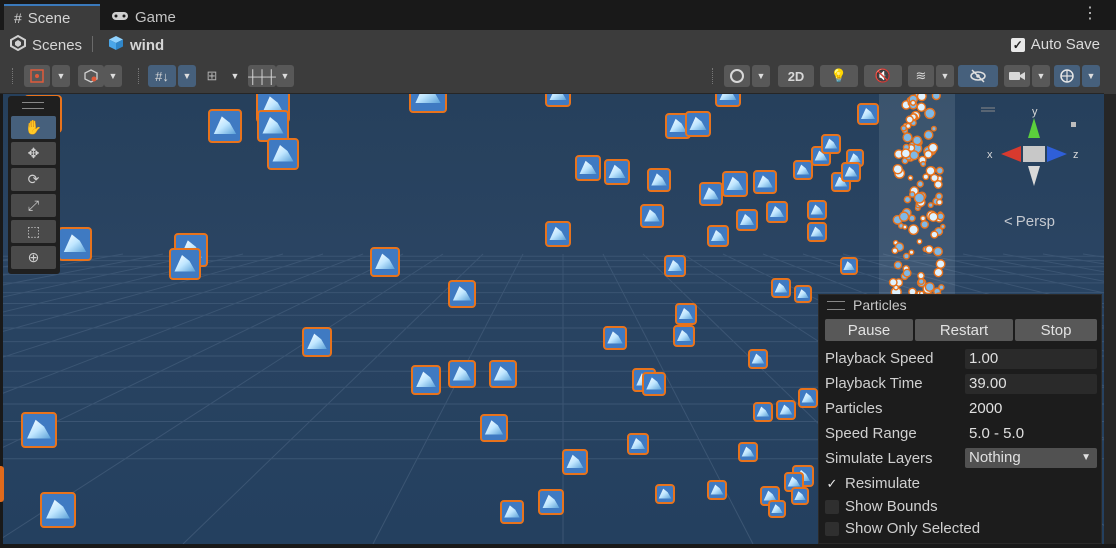 The height and width of the screenshot is (548, 1116). I want to click on tools-palette: ✋ ✥ ⟳ ⤢ ⬚ ⊕, so click(34, 185).